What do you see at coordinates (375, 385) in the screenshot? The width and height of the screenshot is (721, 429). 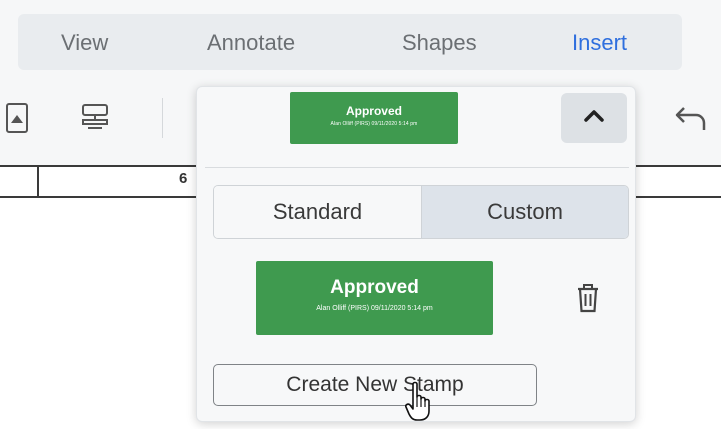 I see `create-new-stamp-button: Create New Stamp` at bounding box center [375, 385].